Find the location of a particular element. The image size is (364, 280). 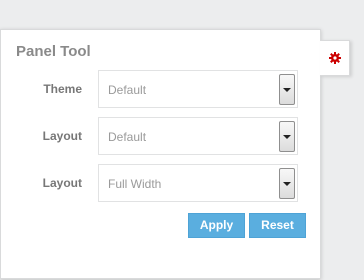

layout-width-row: Layout Full Width is located at coordinates (151, 184).